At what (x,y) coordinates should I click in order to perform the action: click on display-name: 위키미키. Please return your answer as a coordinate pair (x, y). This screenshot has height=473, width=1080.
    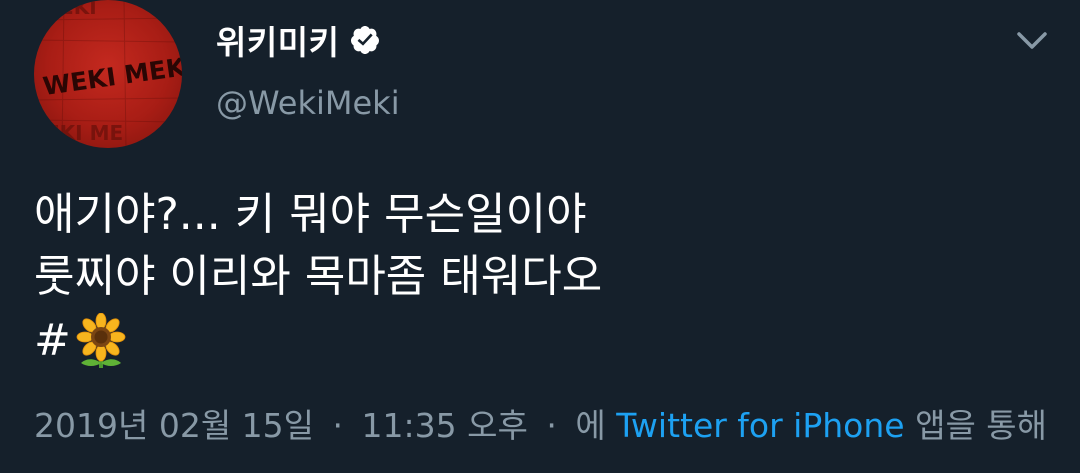
    Looking at the image, I should click on (277, 40).